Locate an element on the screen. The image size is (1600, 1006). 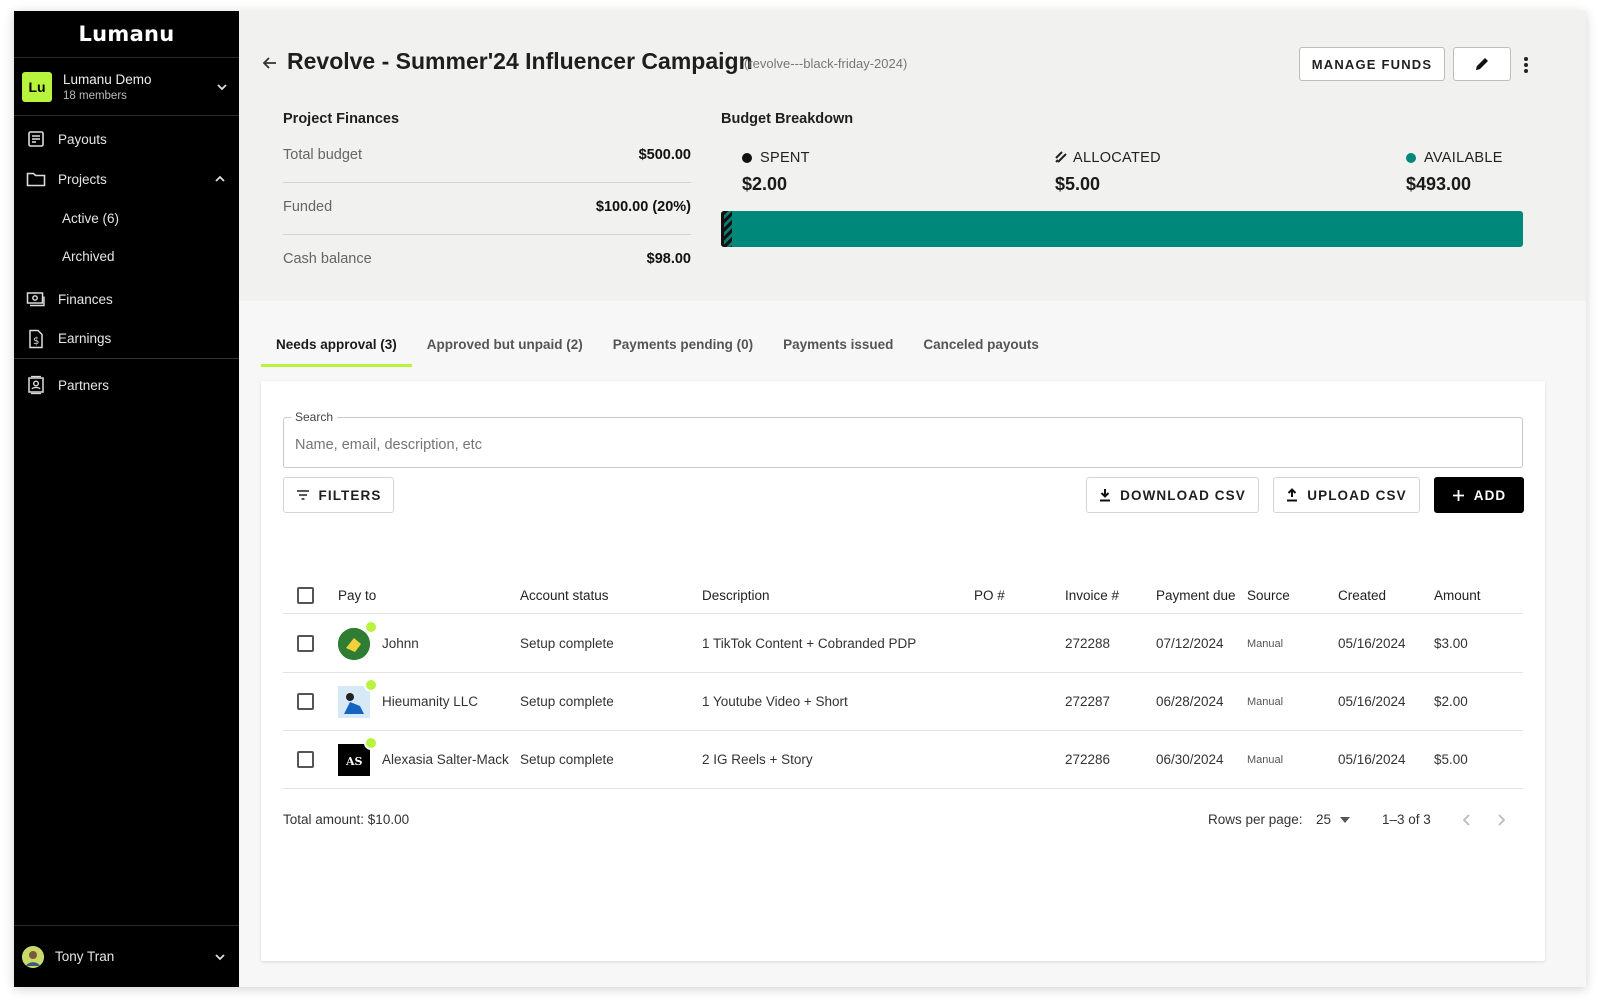
allocated-value: $5.00 is located at coordinates (1078, 184).